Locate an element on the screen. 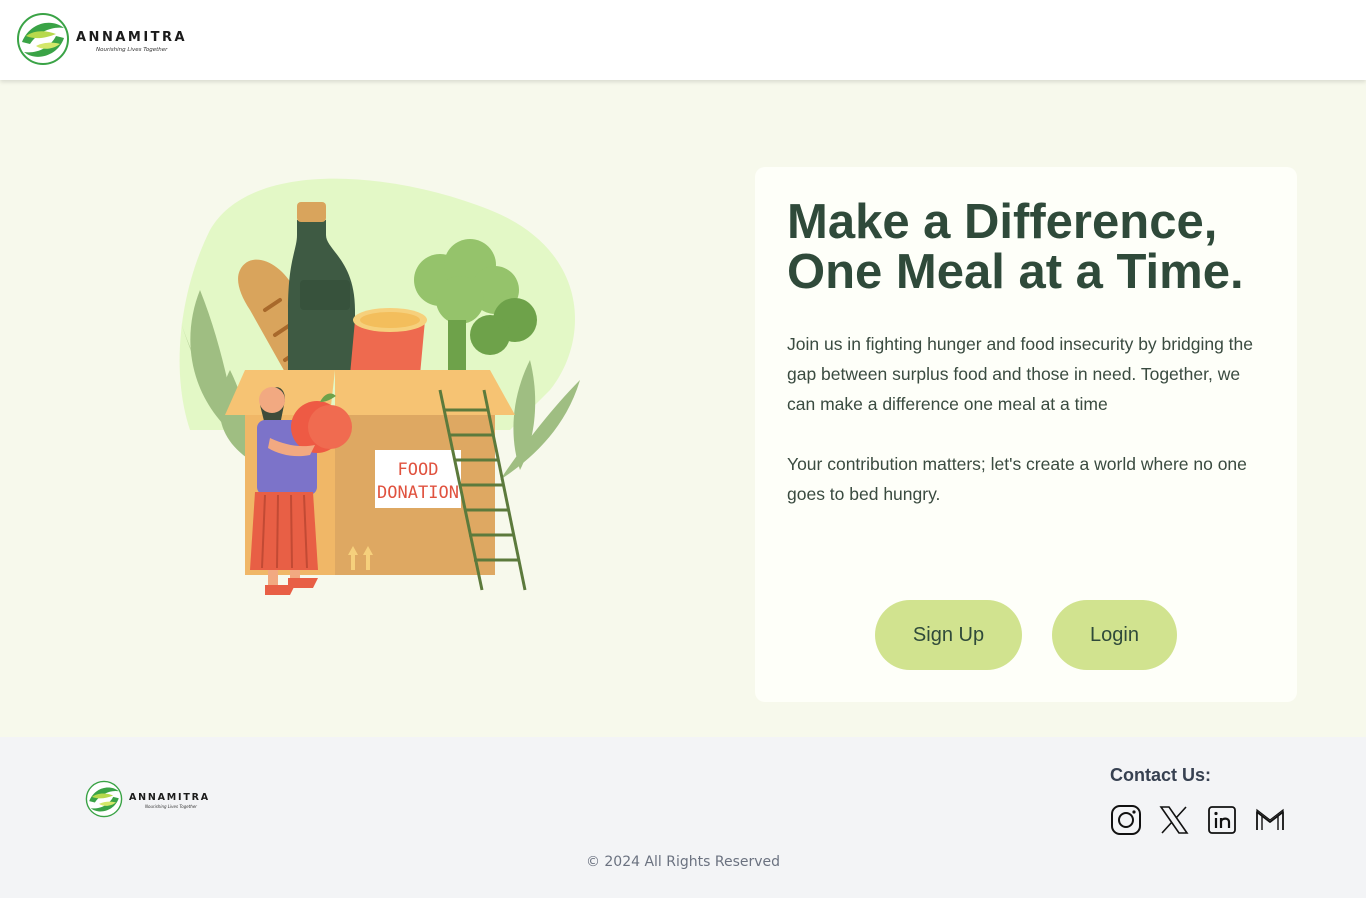 This screenshot has height=898, width=1366. hero-headline: Make a Difference, One Meal at a Time. is located at coordinates (1015, 247).